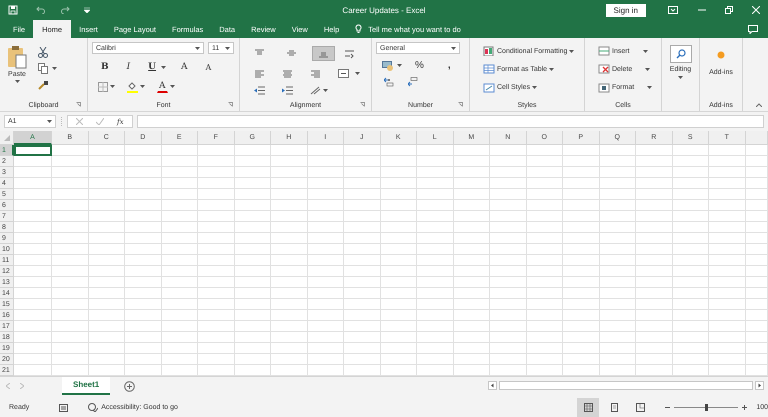 This screenshot has width=768, height=417. I want to click on selected-cell, so click(33, 150).